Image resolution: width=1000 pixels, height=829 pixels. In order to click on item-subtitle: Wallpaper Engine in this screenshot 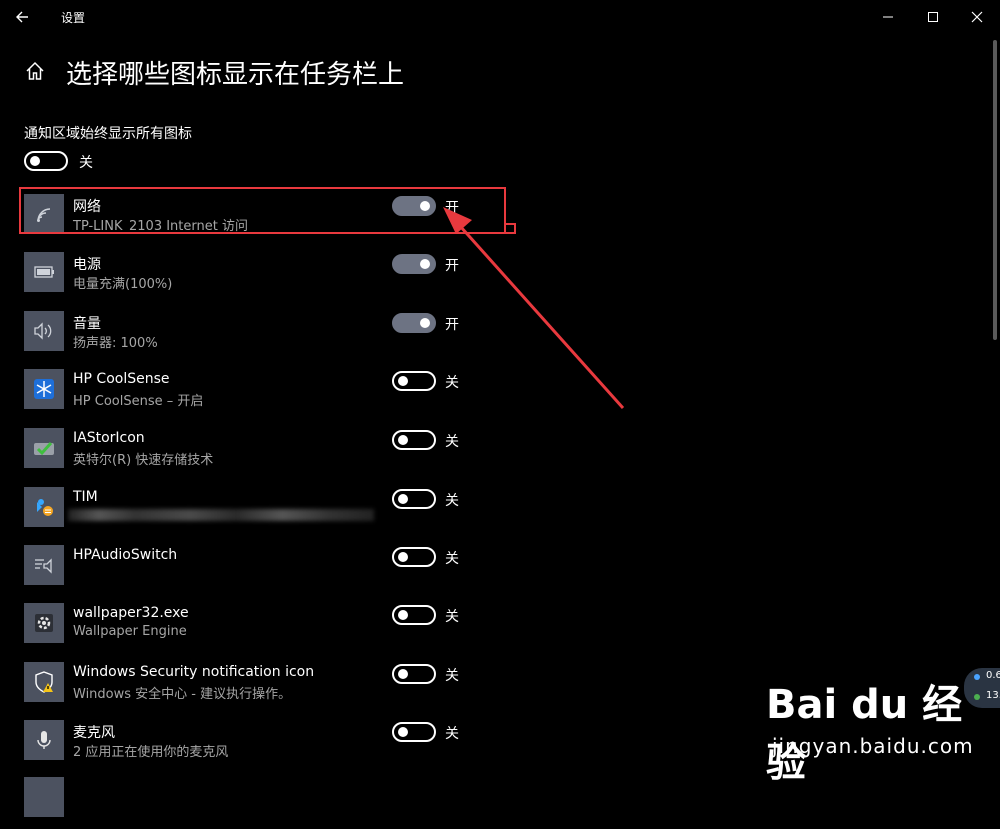, I will do `click(130, 631)`.